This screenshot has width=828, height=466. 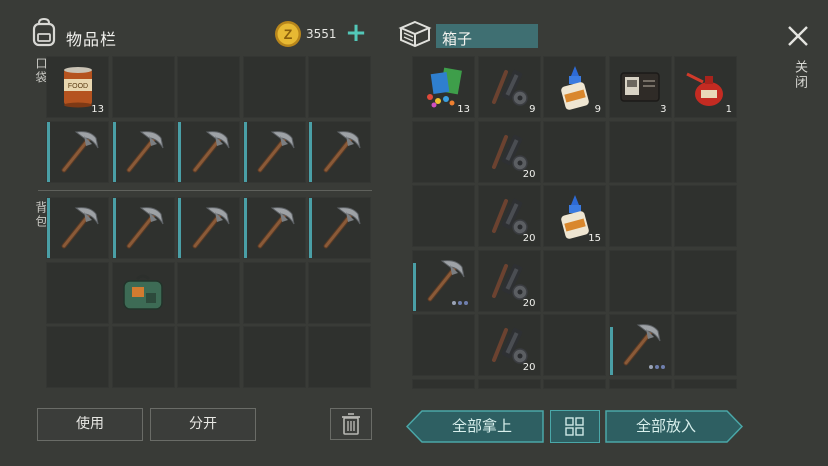 I want to click on gun-parts-slot: 9, so click(x=509, y=87).